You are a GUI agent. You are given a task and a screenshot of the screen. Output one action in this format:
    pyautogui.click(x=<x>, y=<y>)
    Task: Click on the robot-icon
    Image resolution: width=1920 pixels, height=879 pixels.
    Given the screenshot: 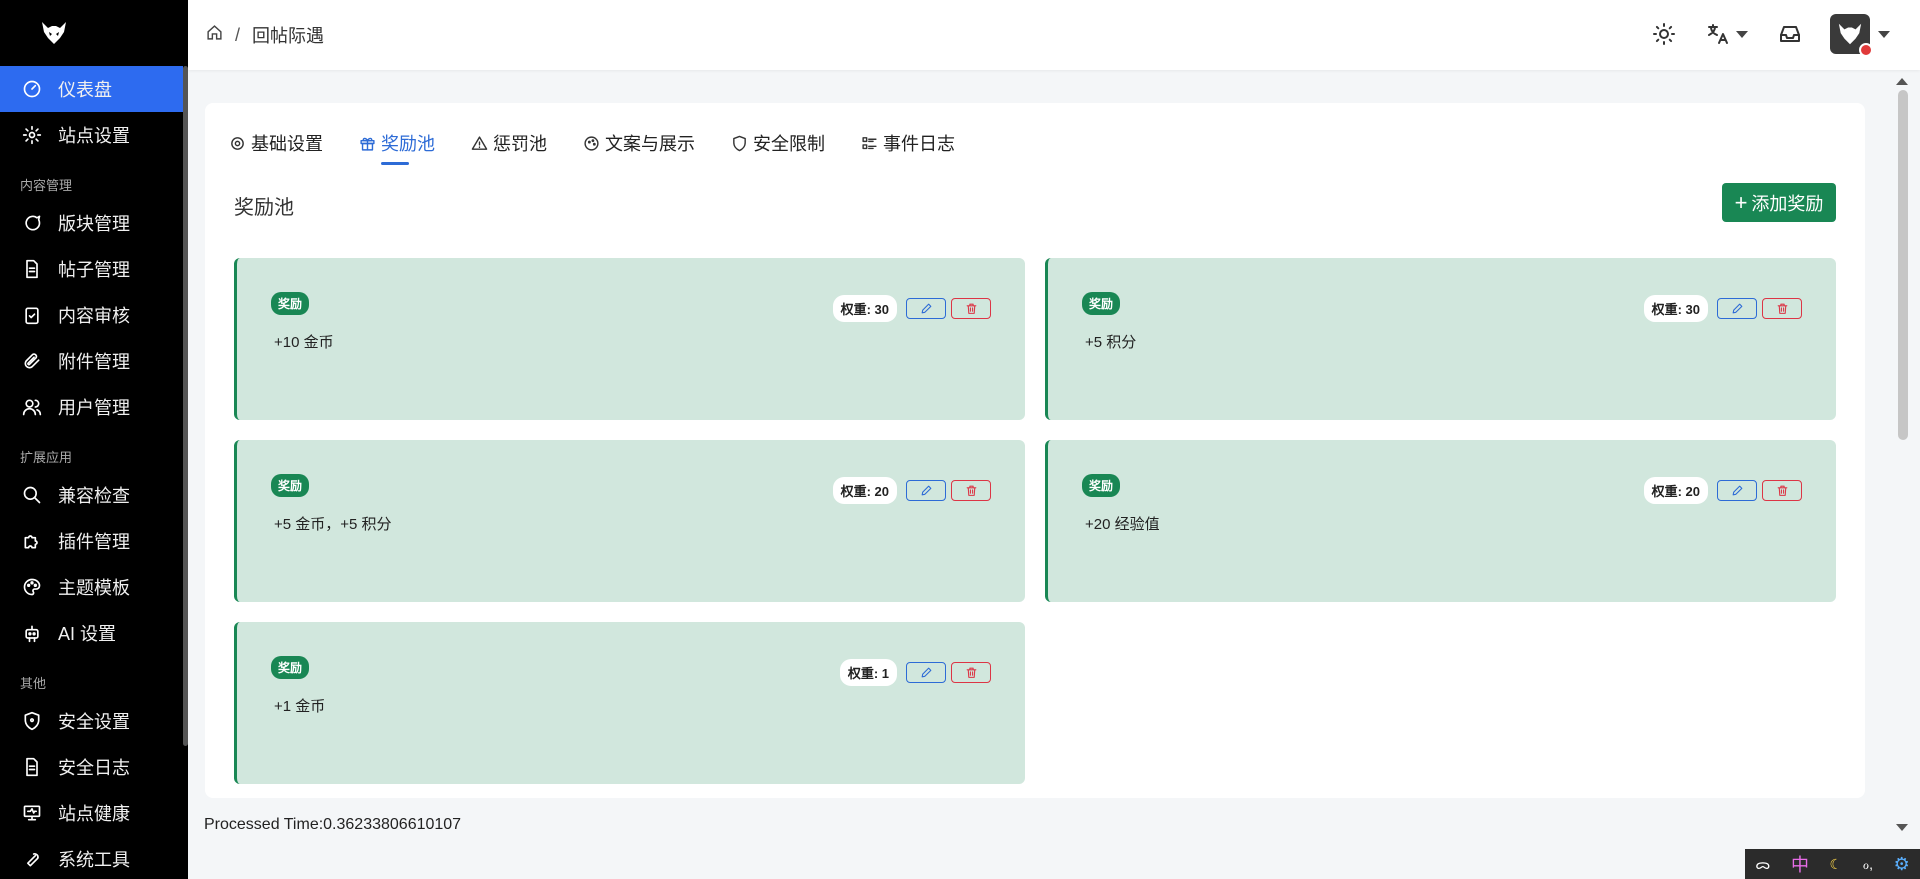 What is the action you would take?
    pyautogui.click(x=32, y=633)
    